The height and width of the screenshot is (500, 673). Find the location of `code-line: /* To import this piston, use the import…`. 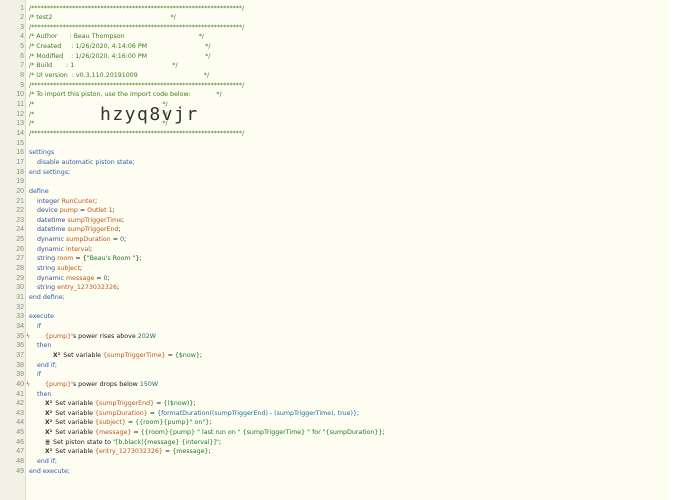

code-line: /* To import this piston, use the import… is located at coordinates (125, 95).